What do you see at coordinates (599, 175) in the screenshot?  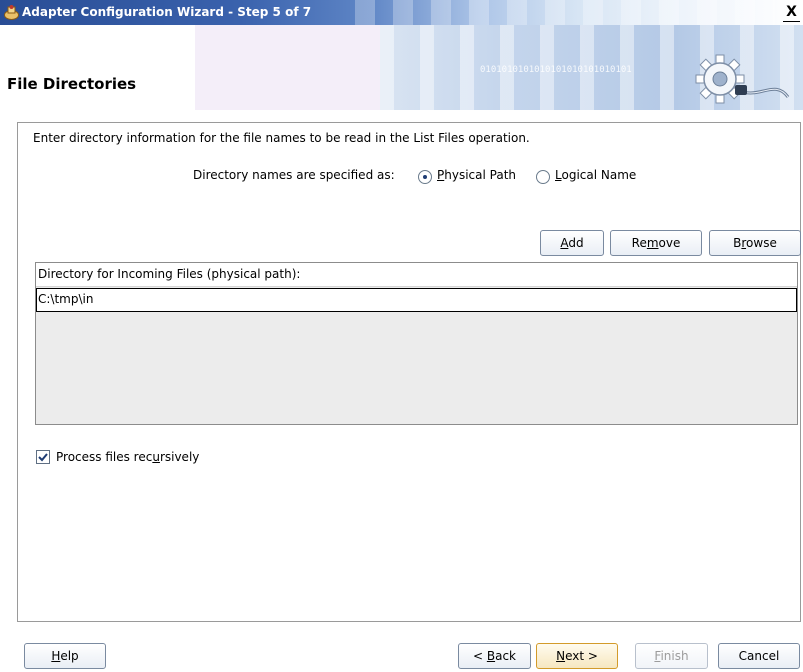 I see `logical-name-label-rest: ogical Name` at bounding box center [599, 175].